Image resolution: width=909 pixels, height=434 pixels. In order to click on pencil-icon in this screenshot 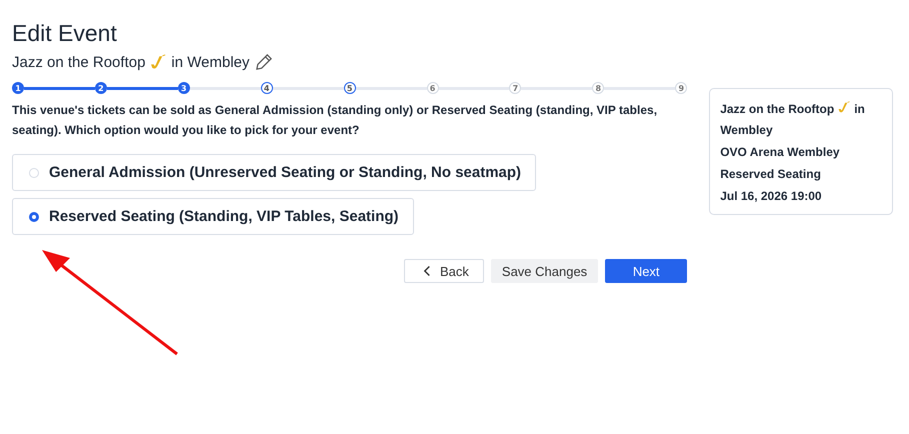, I will do `click(263, 62)`.